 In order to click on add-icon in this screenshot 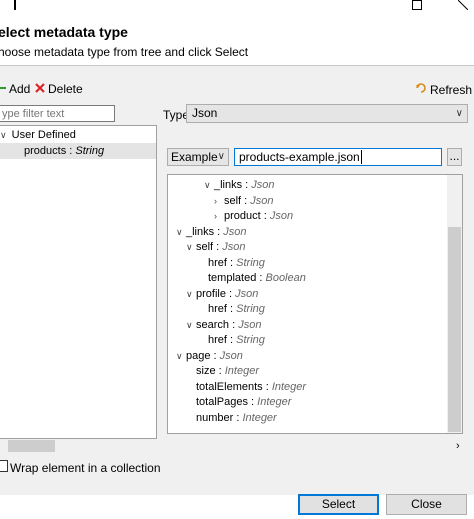, I will do `click(3, 89)`.